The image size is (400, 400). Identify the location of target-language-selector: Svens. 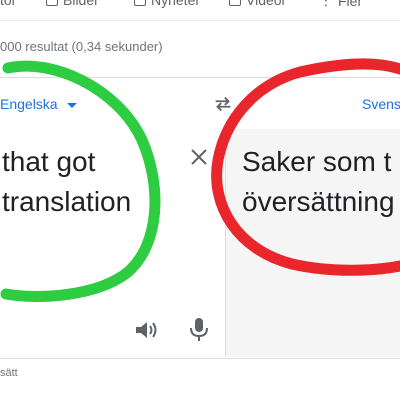
(381, 104).